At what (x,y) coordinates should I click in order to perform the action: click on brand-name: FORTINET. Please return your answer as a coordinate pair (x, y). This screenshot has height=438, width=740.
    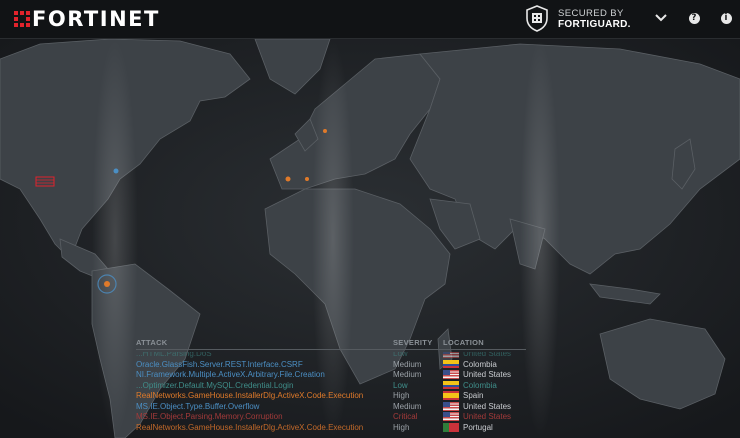
    Looking at the image, I should click on (96, 19).